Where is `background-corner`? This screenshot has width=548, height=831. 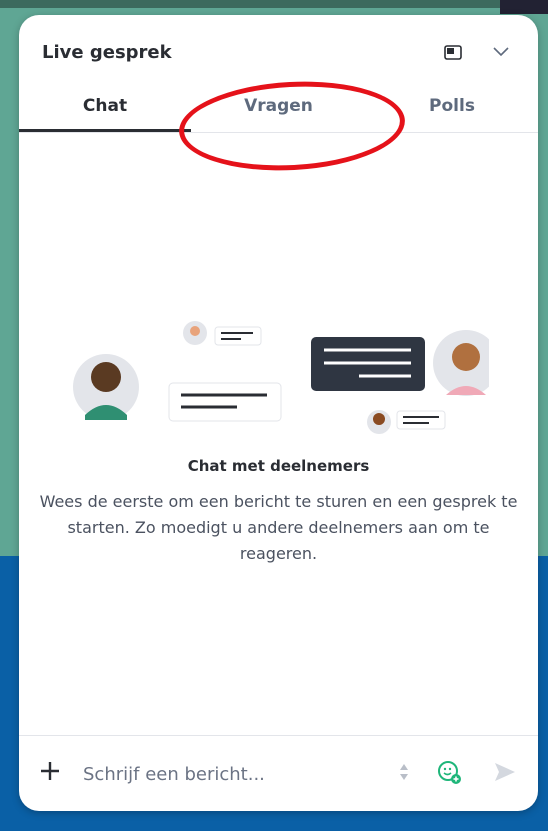
background-corner is located at coordinates (524, 7).